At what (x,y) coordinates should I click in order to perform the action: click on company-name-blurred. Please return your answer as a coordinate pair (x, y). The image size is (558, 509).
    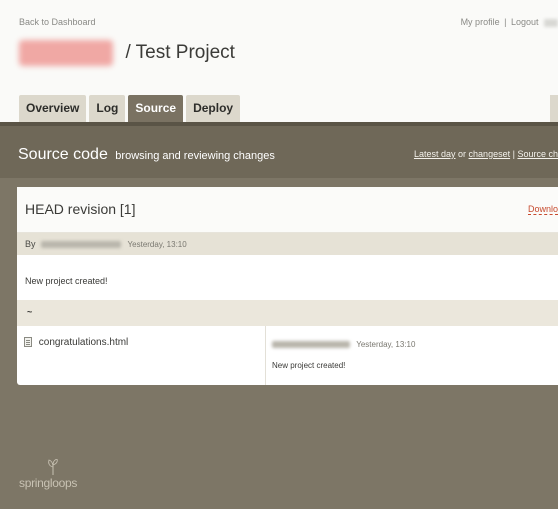
    Looking at the image, I should click on (66, 53).